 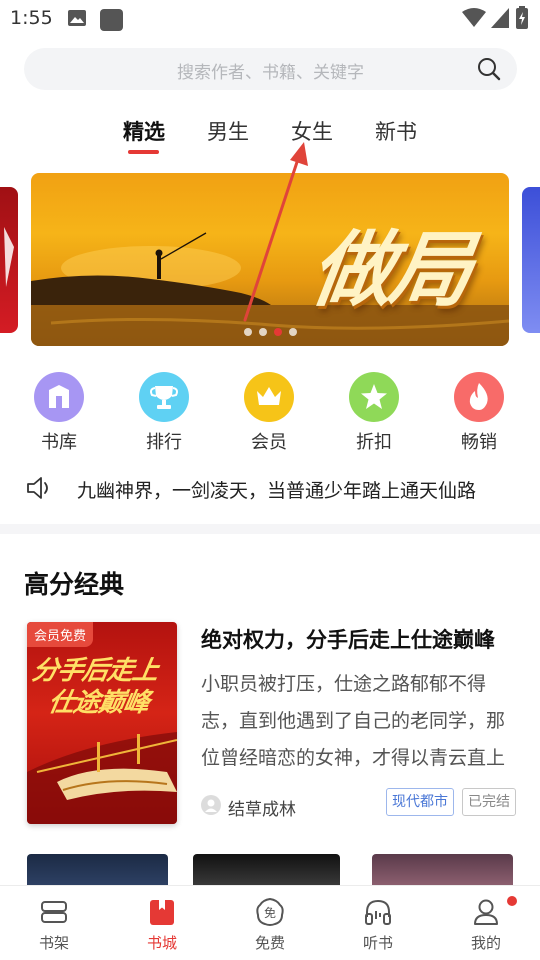 I want to click on library-glyph, so click(x=59, y=396).